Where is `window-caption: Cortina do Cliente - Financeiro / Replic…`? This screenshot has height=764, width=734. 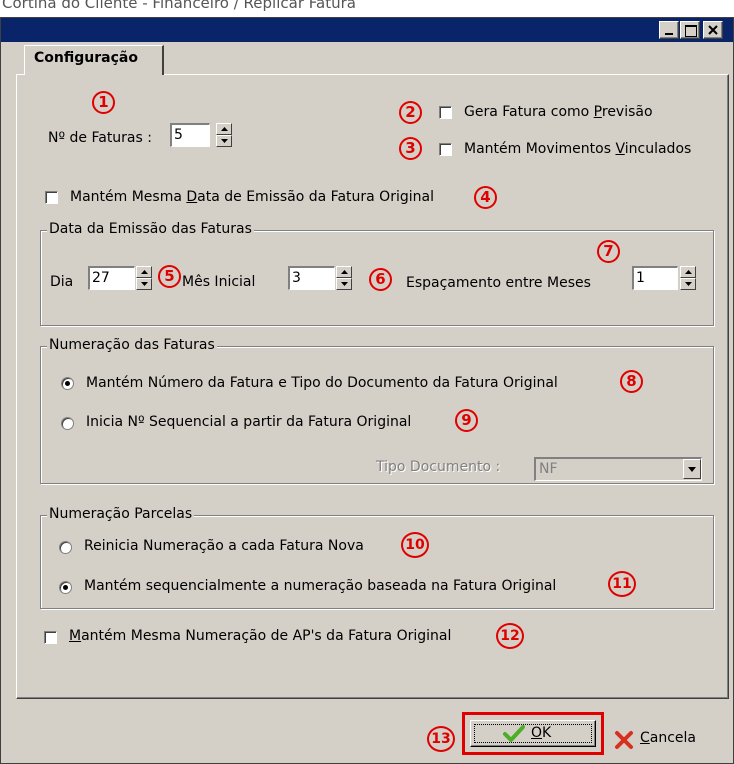
window-caption: Cortina do Cliente - Financeiro / Replic… is located at coordinates (179, 6).